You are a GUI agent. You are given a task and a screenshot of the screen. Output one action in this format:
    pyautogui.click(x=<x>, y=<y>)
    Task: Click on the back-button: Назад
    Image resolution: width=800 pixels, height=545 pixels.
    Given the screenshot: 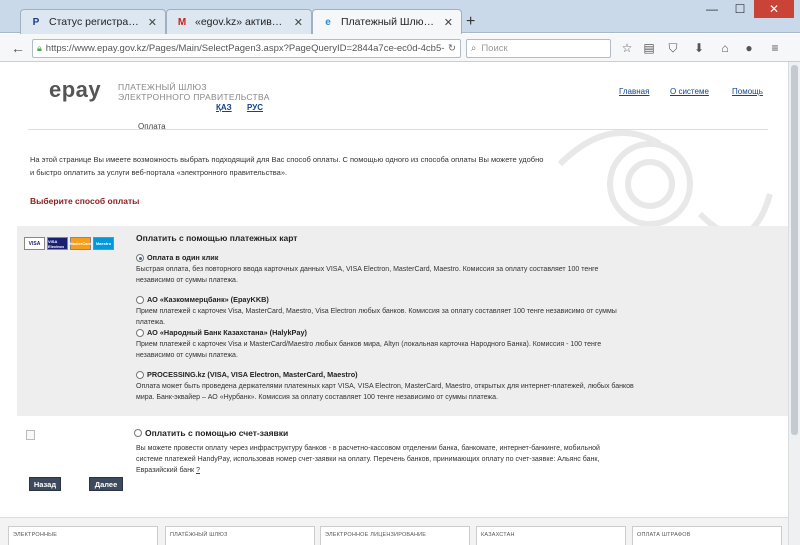 What is the action you would take?
    pyautogui.click(x=45, y=484)
    